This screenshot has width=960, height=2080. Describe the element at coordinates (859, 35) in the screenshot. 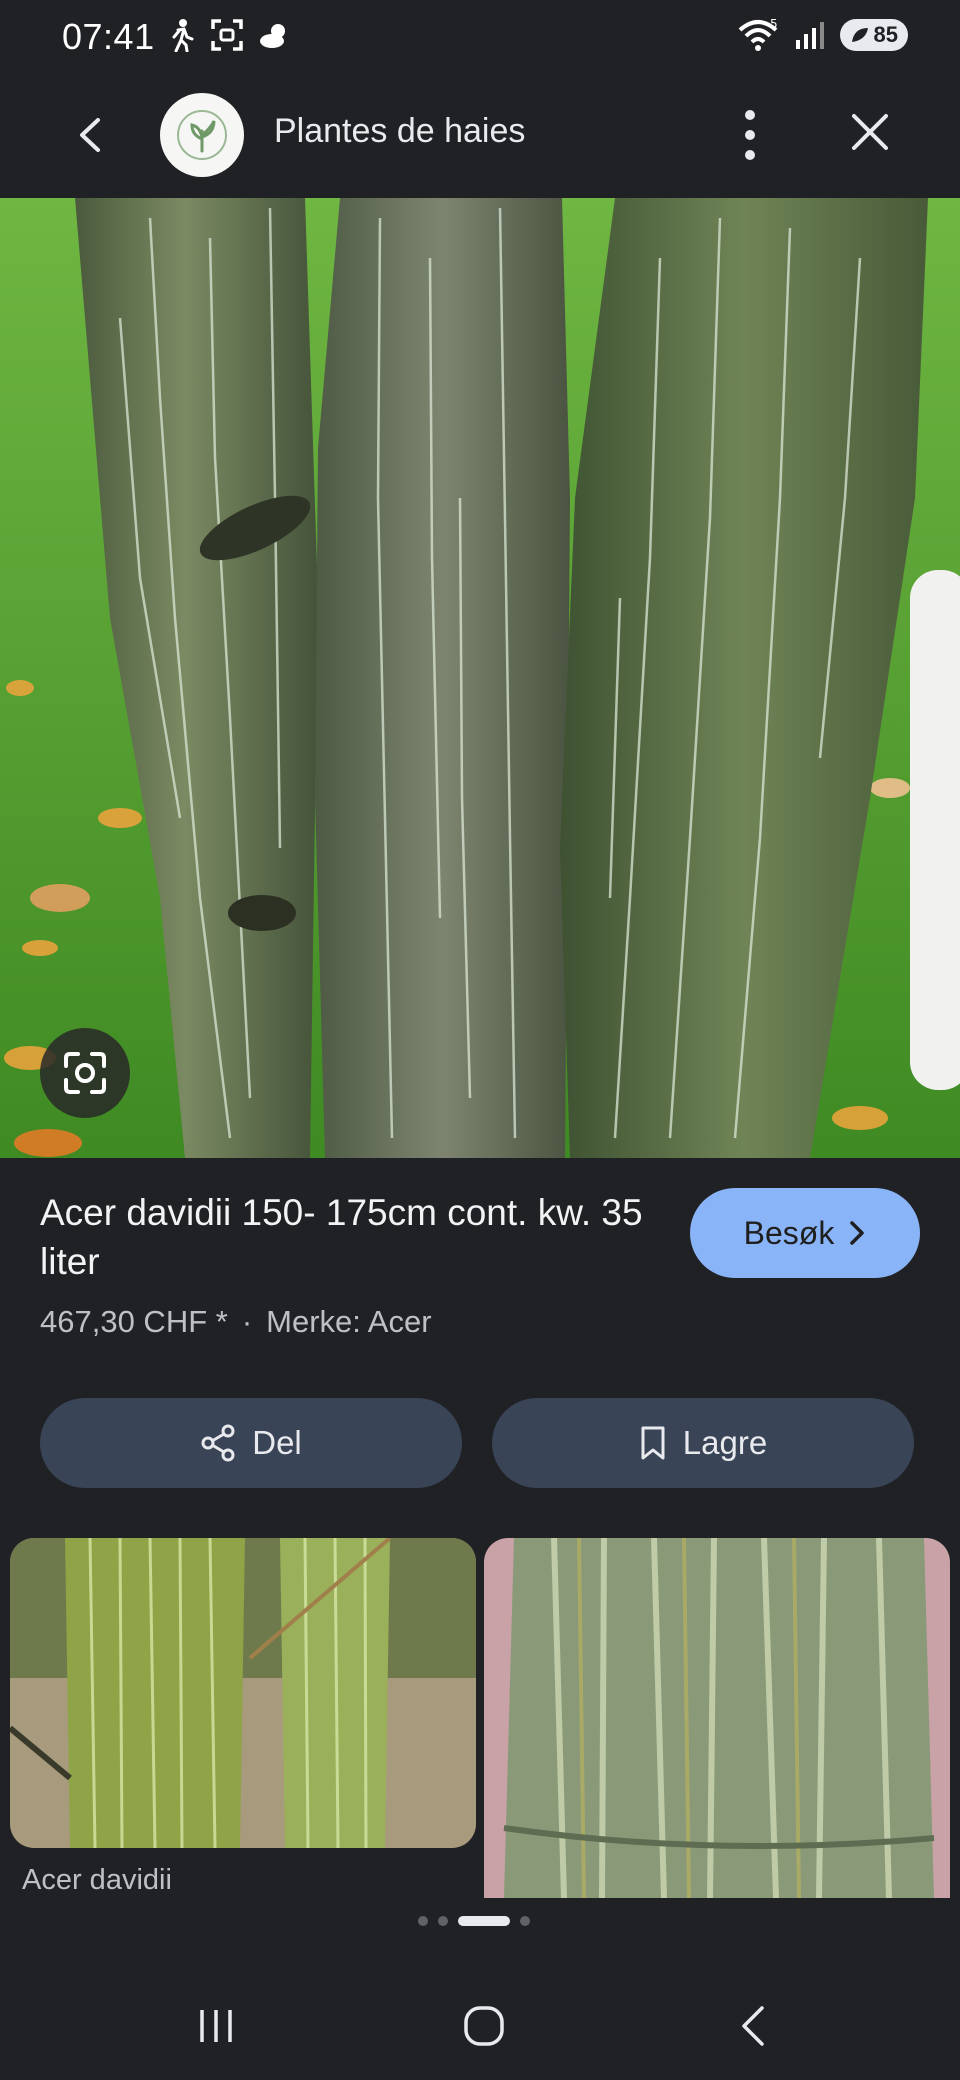

I see `battery-saver-icon` at that location.